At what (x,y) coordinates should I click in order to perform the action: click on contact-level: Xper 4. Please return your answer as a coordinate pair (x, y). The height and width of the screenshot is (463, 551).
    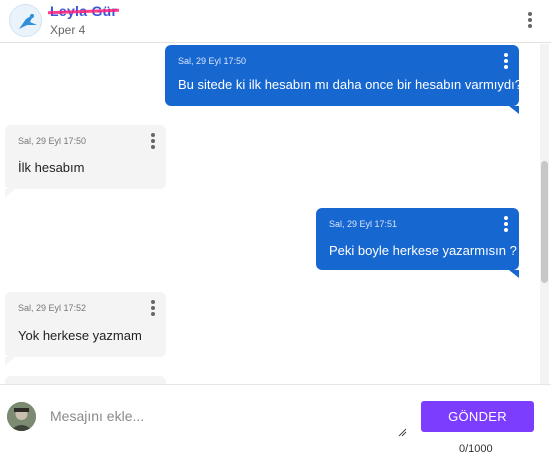
    Looking at the image, I should click on (68, 30).